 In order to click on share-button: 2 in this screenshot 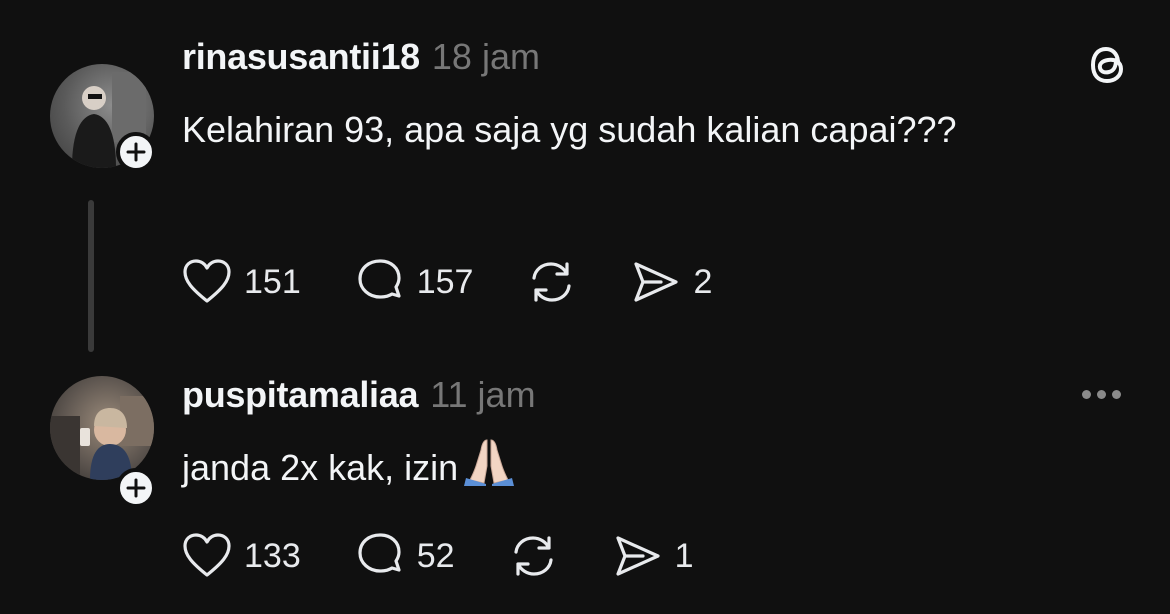, I will do `click(671, 282)`.